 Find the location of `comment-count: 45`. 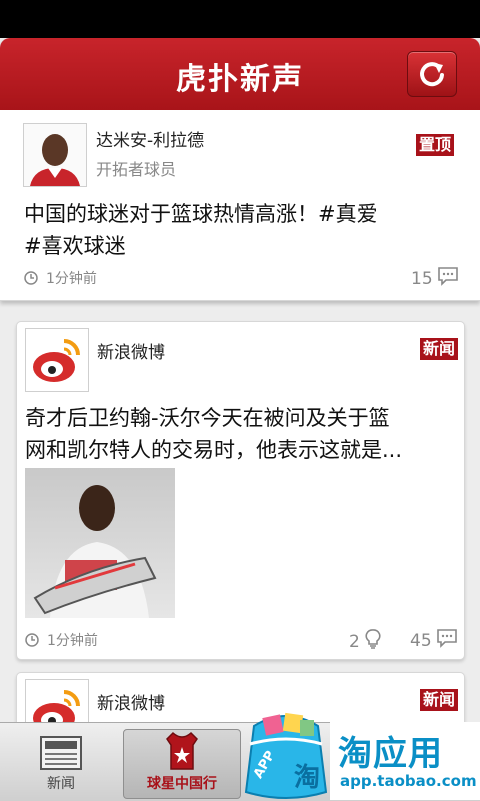

comment-count: 45 is located at coordinates (434, 640).